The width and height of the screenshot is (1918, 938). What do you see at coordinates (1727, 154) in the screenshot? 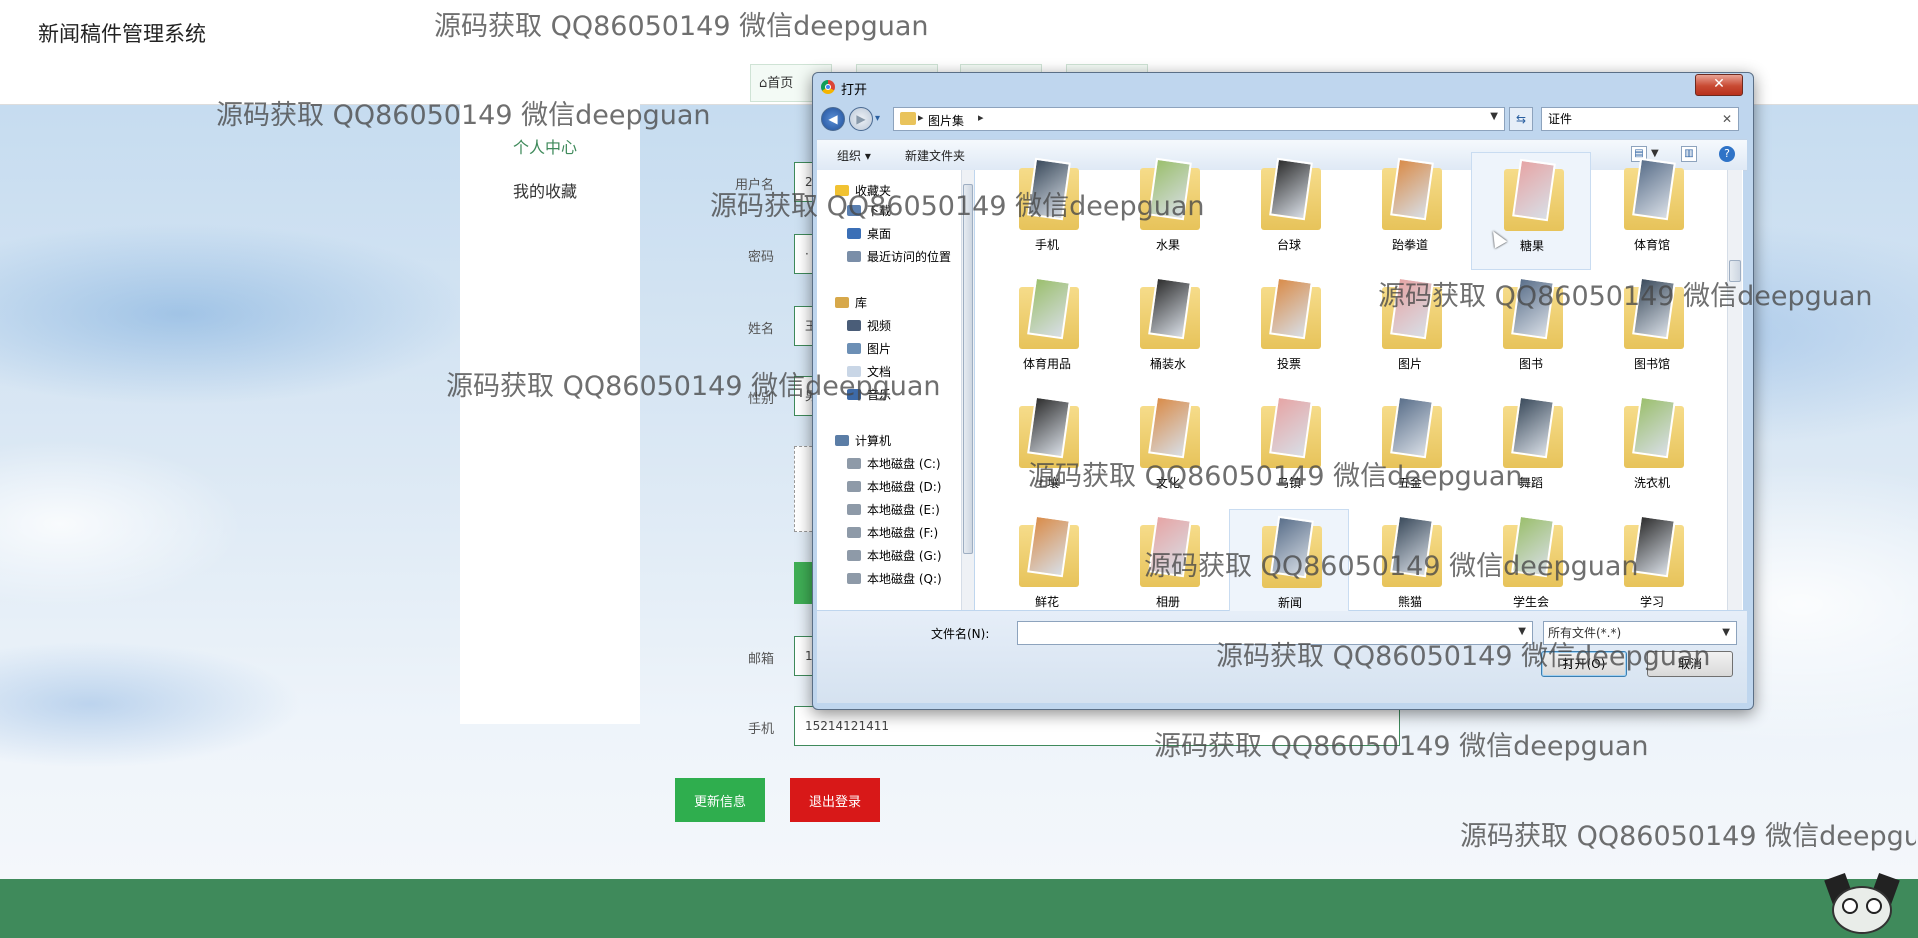
I see `help-icon: ?` at bounding box center [1727, 154].